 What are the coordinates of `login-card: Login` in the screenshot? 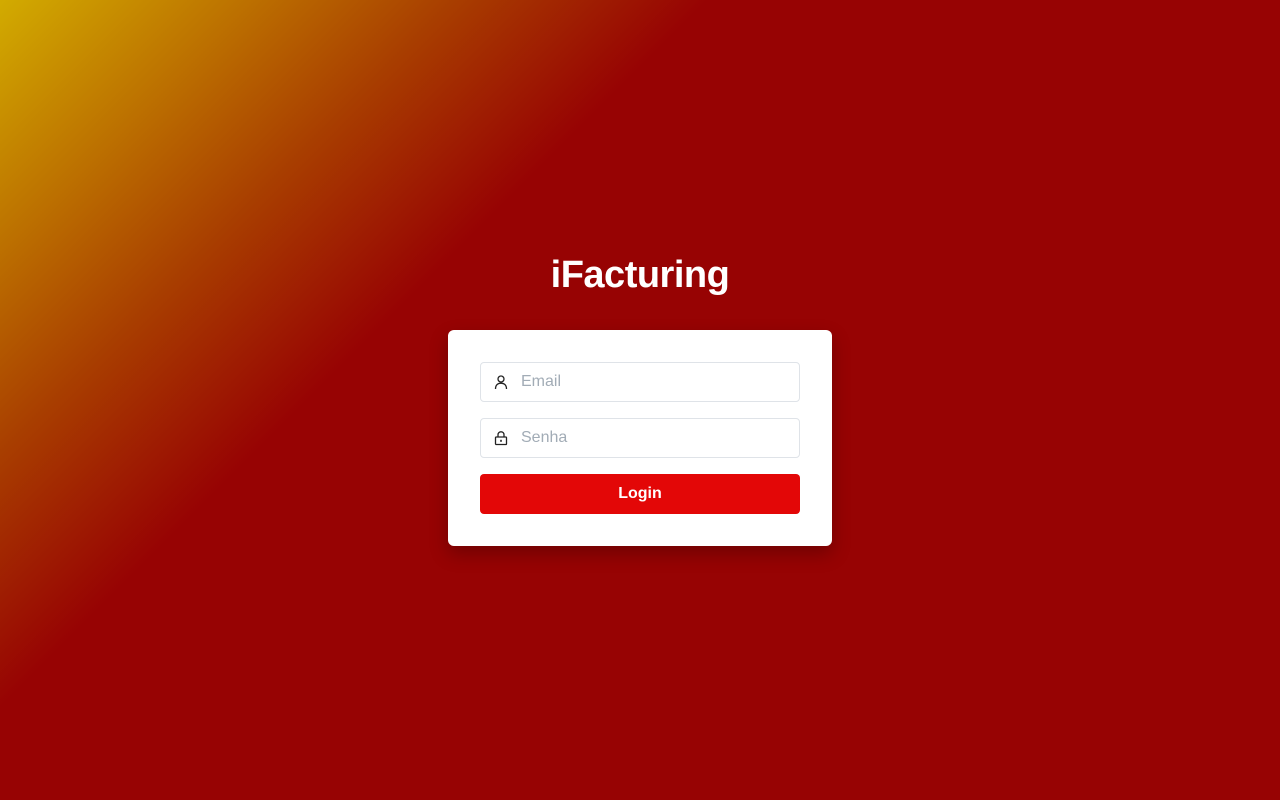 It's located at (640, 438).